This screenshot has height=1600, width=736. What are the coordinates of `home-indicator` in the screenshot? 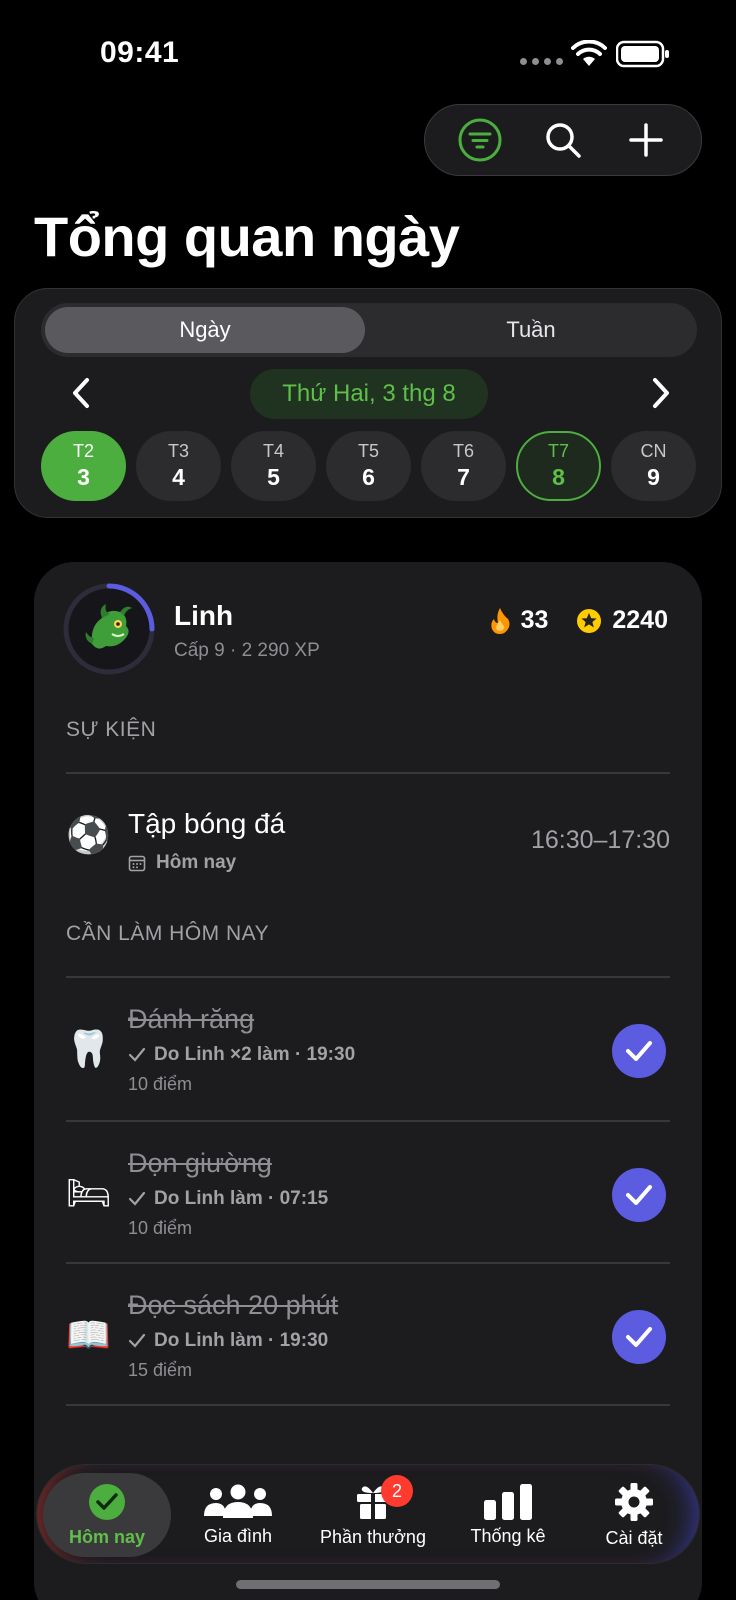 It's located at (368, 1584).